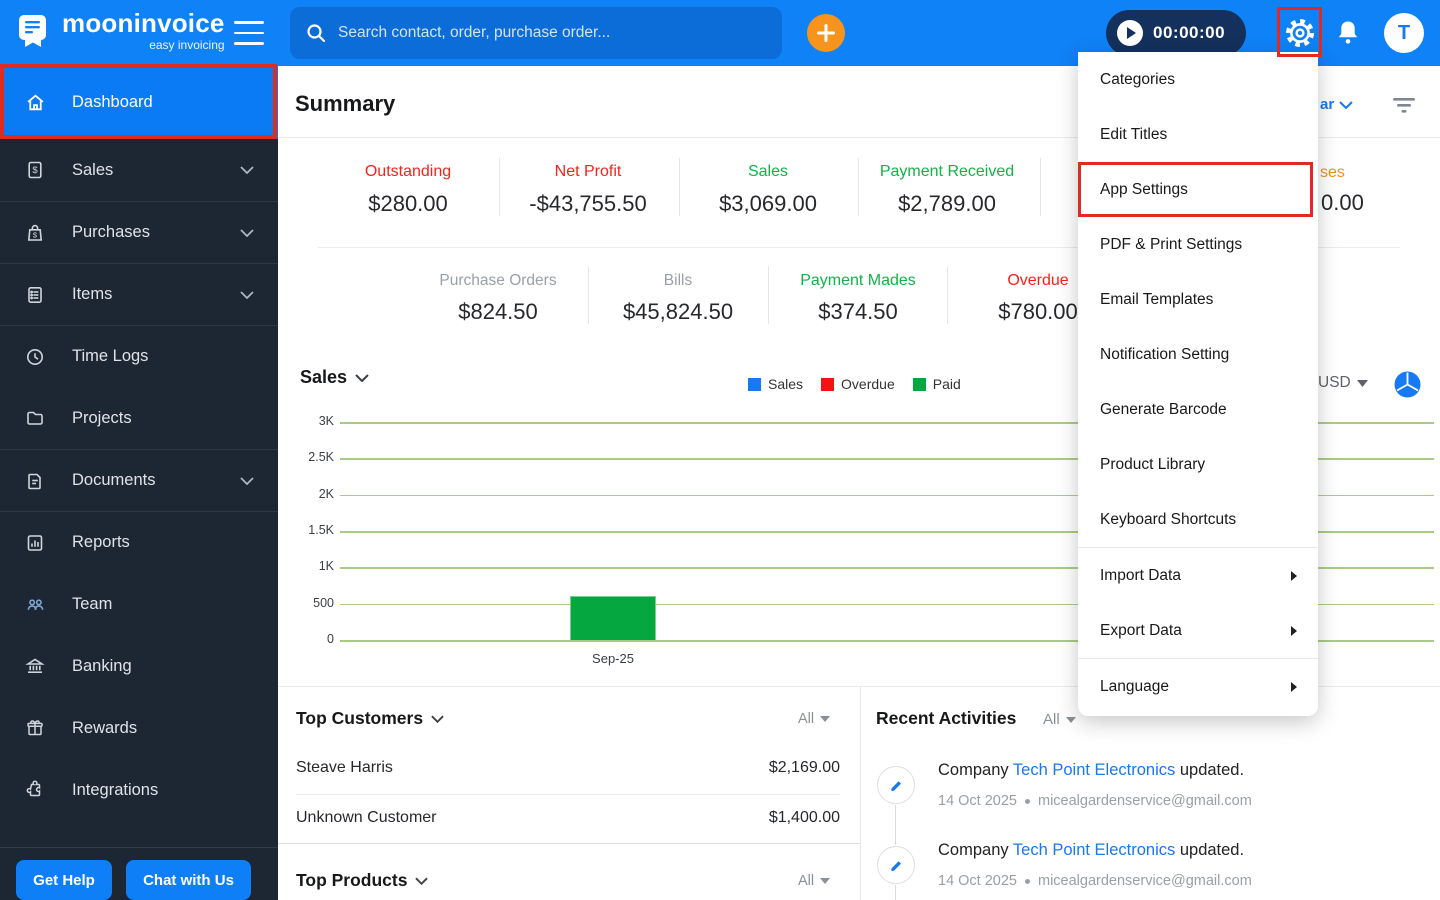 The image size is (1440, 900). Describe the element at coordinates (366, 818) in the screenshot. I see `customer-name: Unknown Customer` at that location.